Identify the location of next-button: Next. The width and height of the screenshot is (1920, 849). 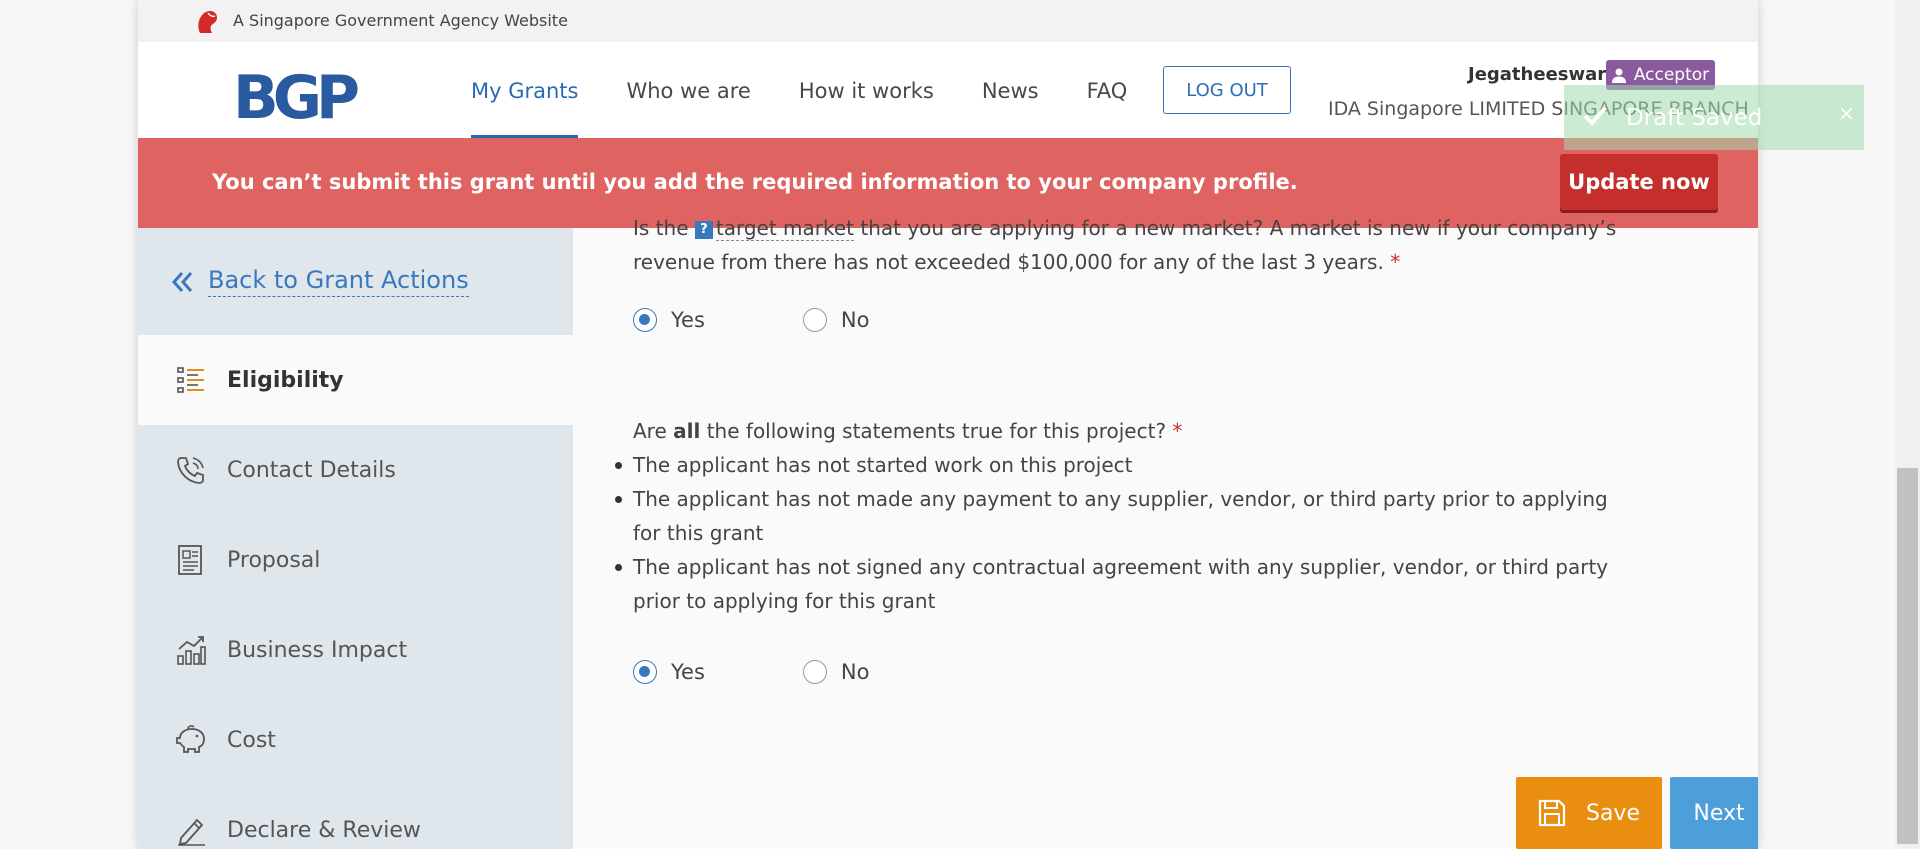
(1714, 813).